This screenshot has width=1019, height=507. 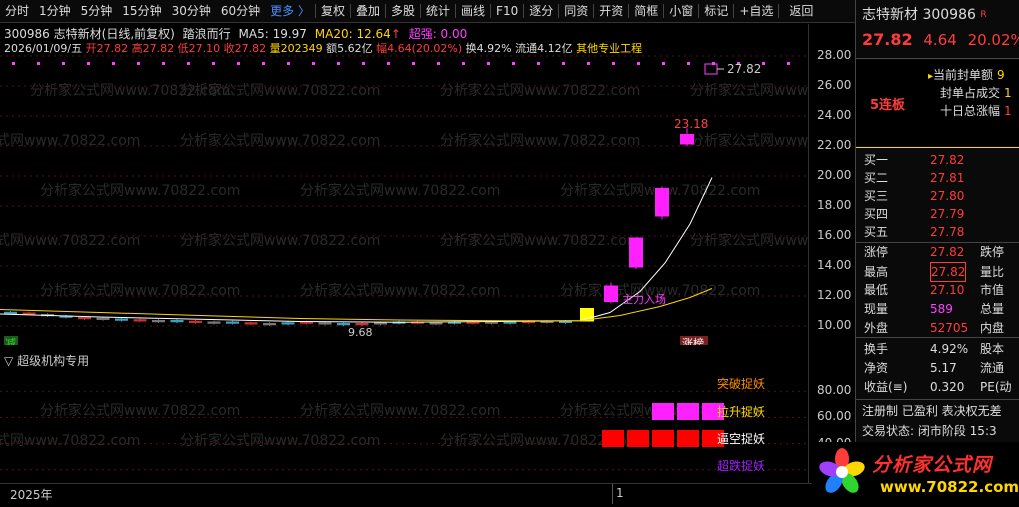 What do you see at coordinates (876, 309) in the screenshot?
I see `row-label: 现量` at bounding box center [876, 309].